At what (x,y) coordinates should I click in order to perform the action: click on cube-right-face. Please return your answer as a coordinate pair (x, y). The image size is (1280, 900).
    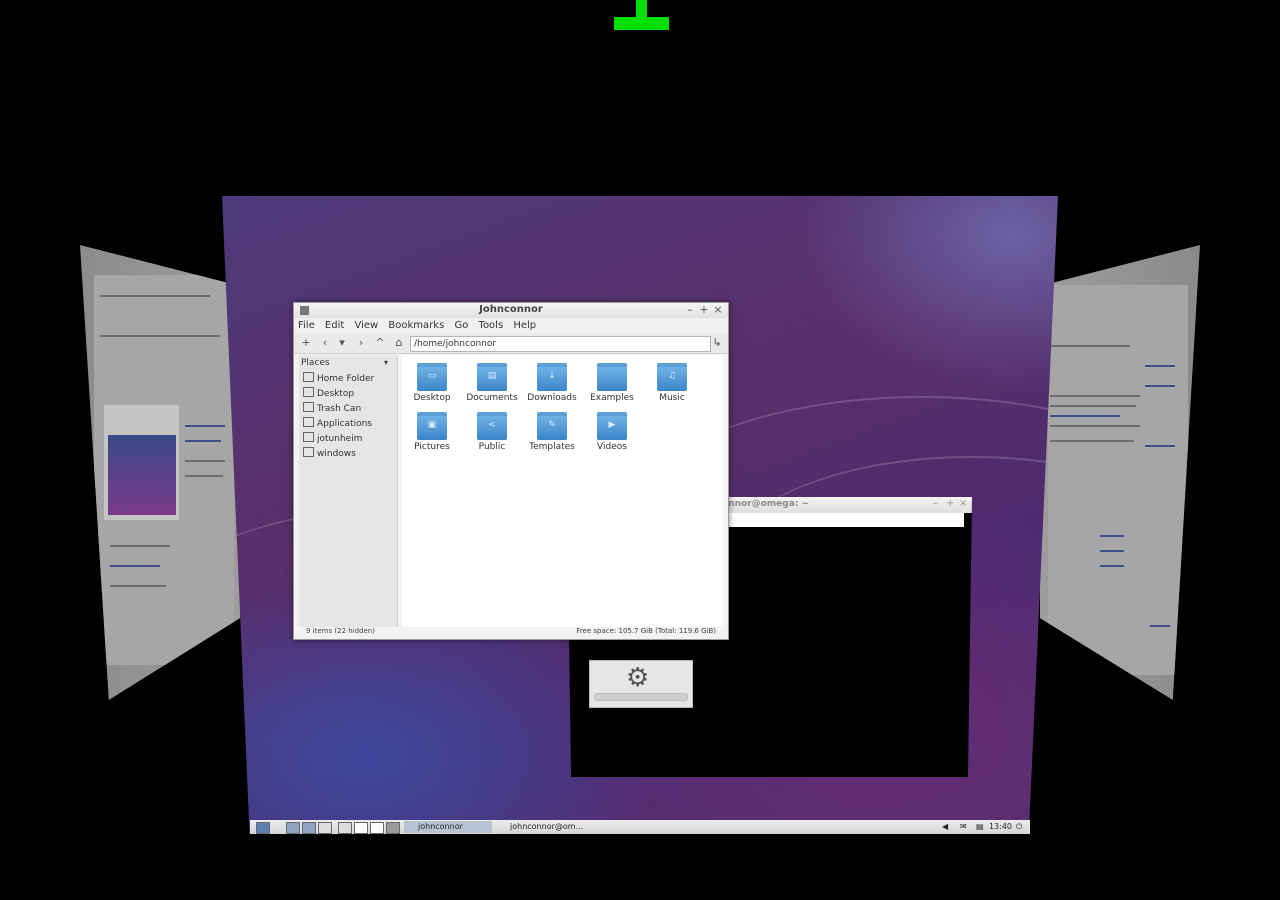
    Looking at the image, I should click on (1120, 472).